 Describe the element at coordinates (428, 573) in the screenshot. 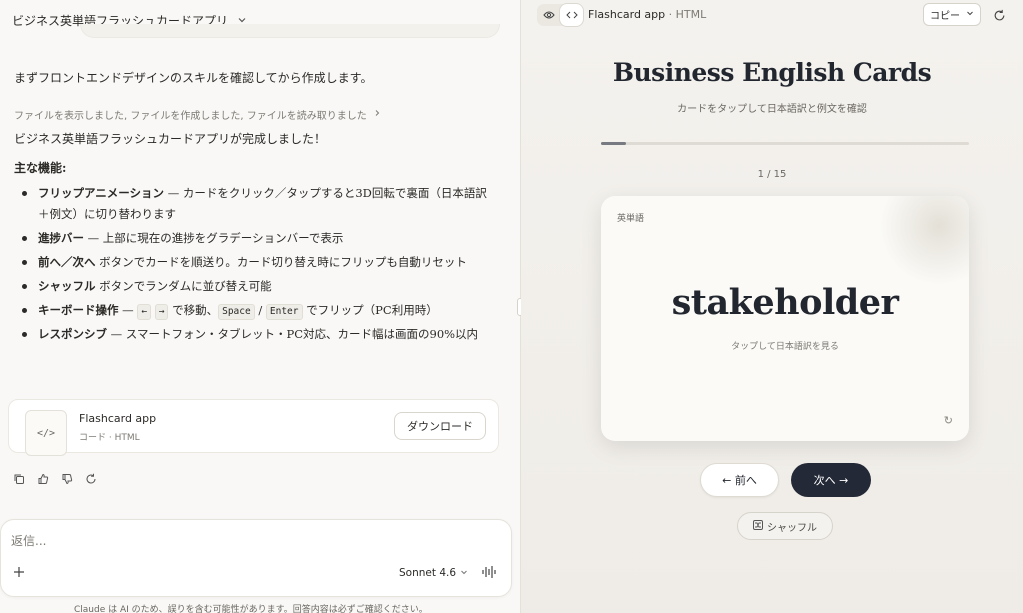

I see `model-name: Sonnet 4.6` at that location.